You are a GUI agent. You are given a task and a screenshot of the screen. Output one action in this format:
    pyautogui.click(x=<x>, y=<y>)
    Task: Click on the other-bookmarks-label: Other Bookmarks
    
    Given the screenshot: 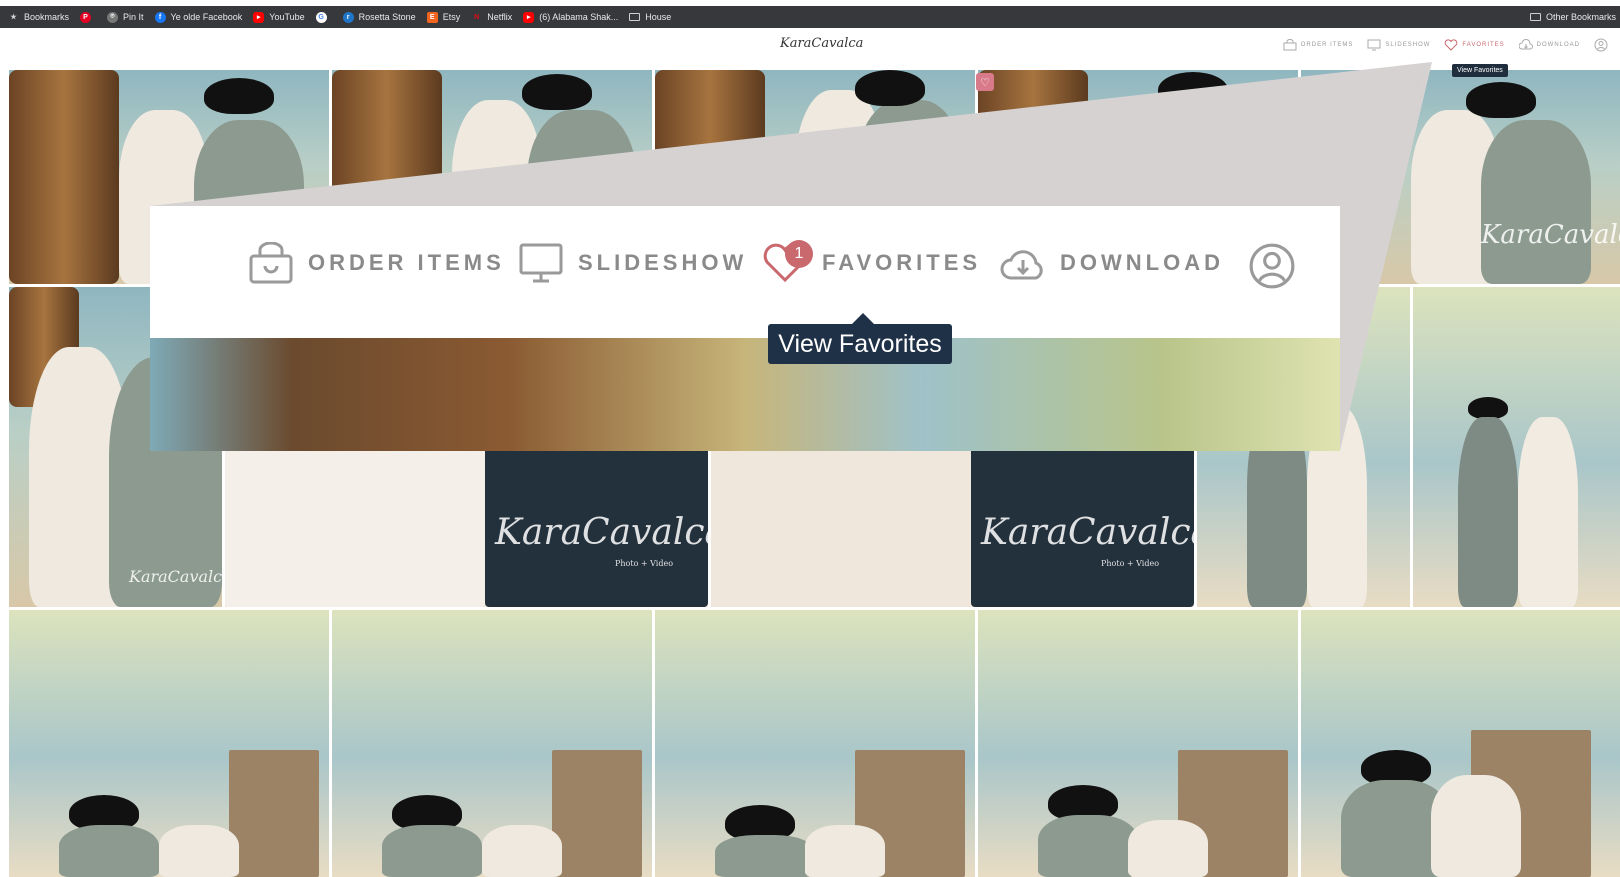 What is the action you would take?
    pyautogui.click(x=1580, y=17)
    